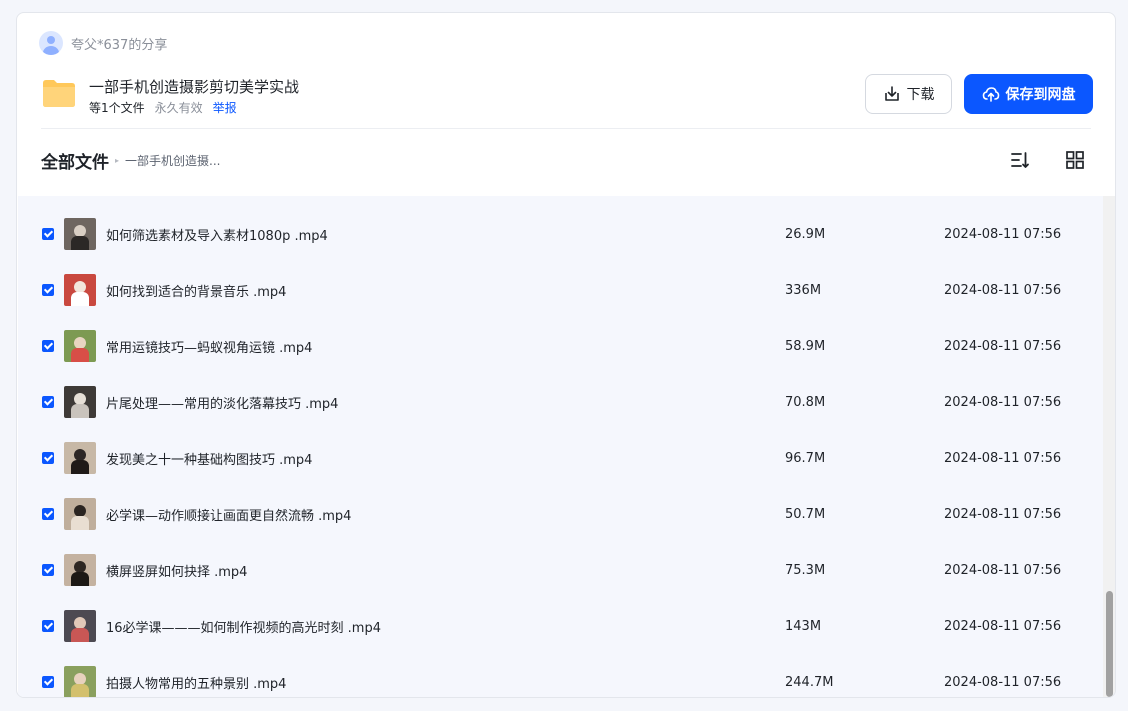 The height and width of the screenshot is (711, 1128). What do you see at coordinates (209, 458) in the screenshot?
I see `file-name: 发现美之十一种基础构图技巧 .mp4` at bounding box center [209, 458].